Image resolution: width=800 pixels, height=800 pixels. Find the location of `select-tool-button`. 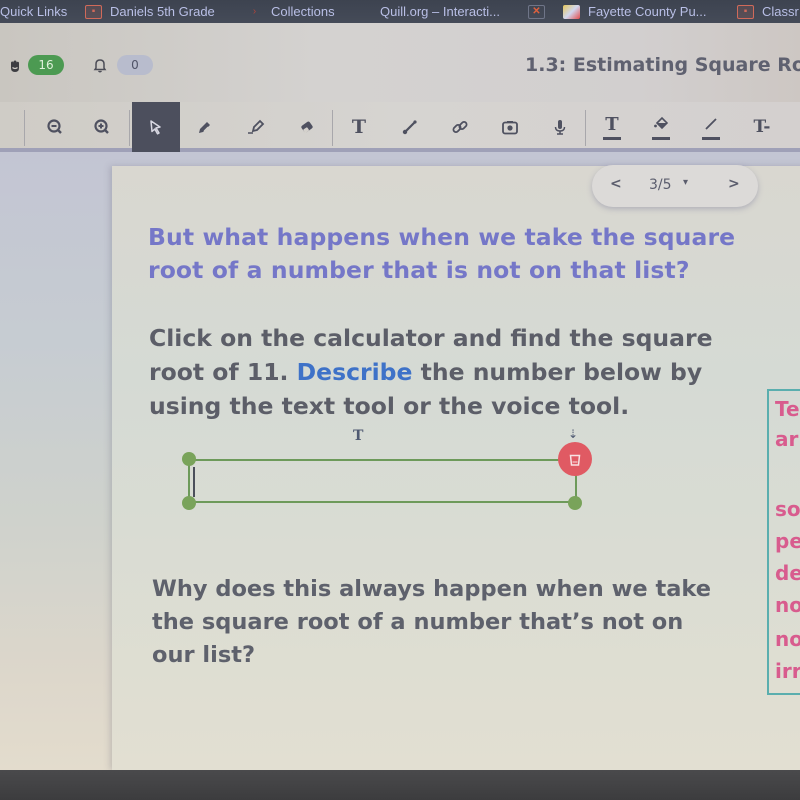

select-tool-button is located at coordinates (156, 127).